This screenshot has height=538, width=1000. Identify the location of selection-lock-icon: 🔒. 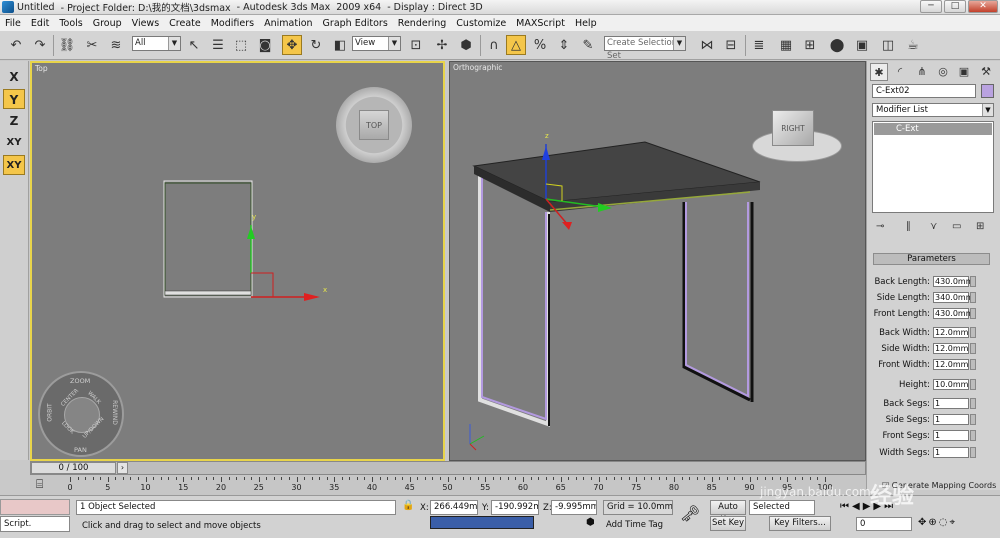
(409, 507).